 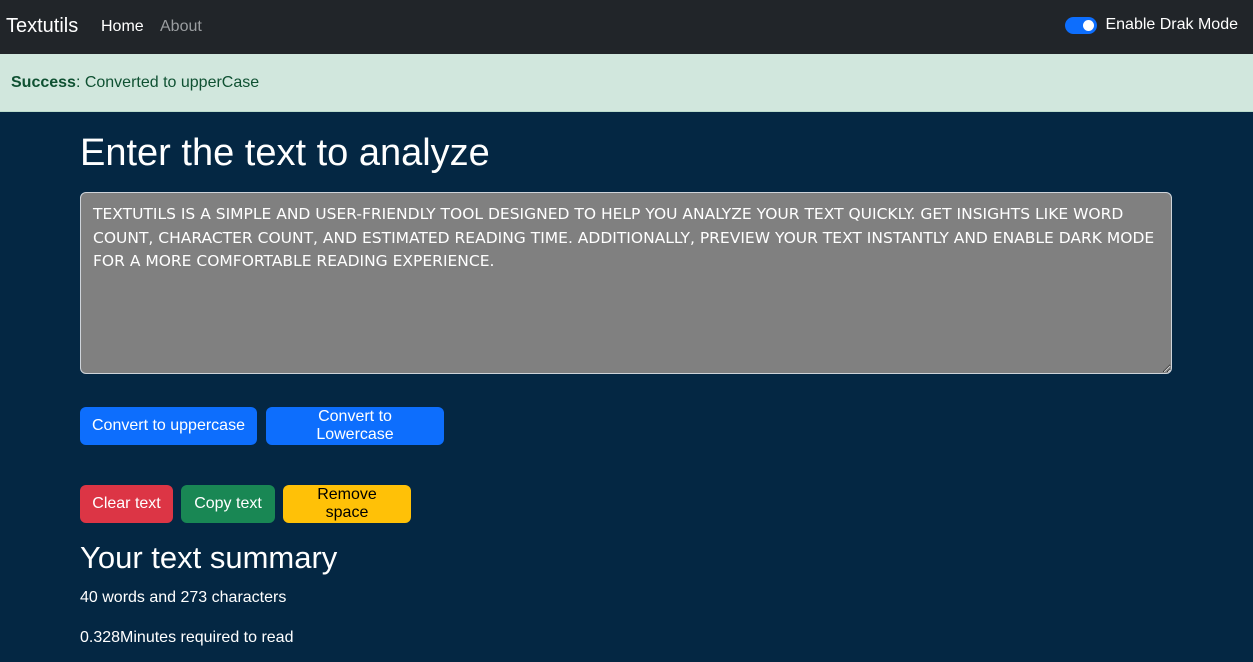 What do you see at coordinates (347, 504) in the screenshot?
I see `remove-space-button: Remove space` at bounding box center [347, 504].